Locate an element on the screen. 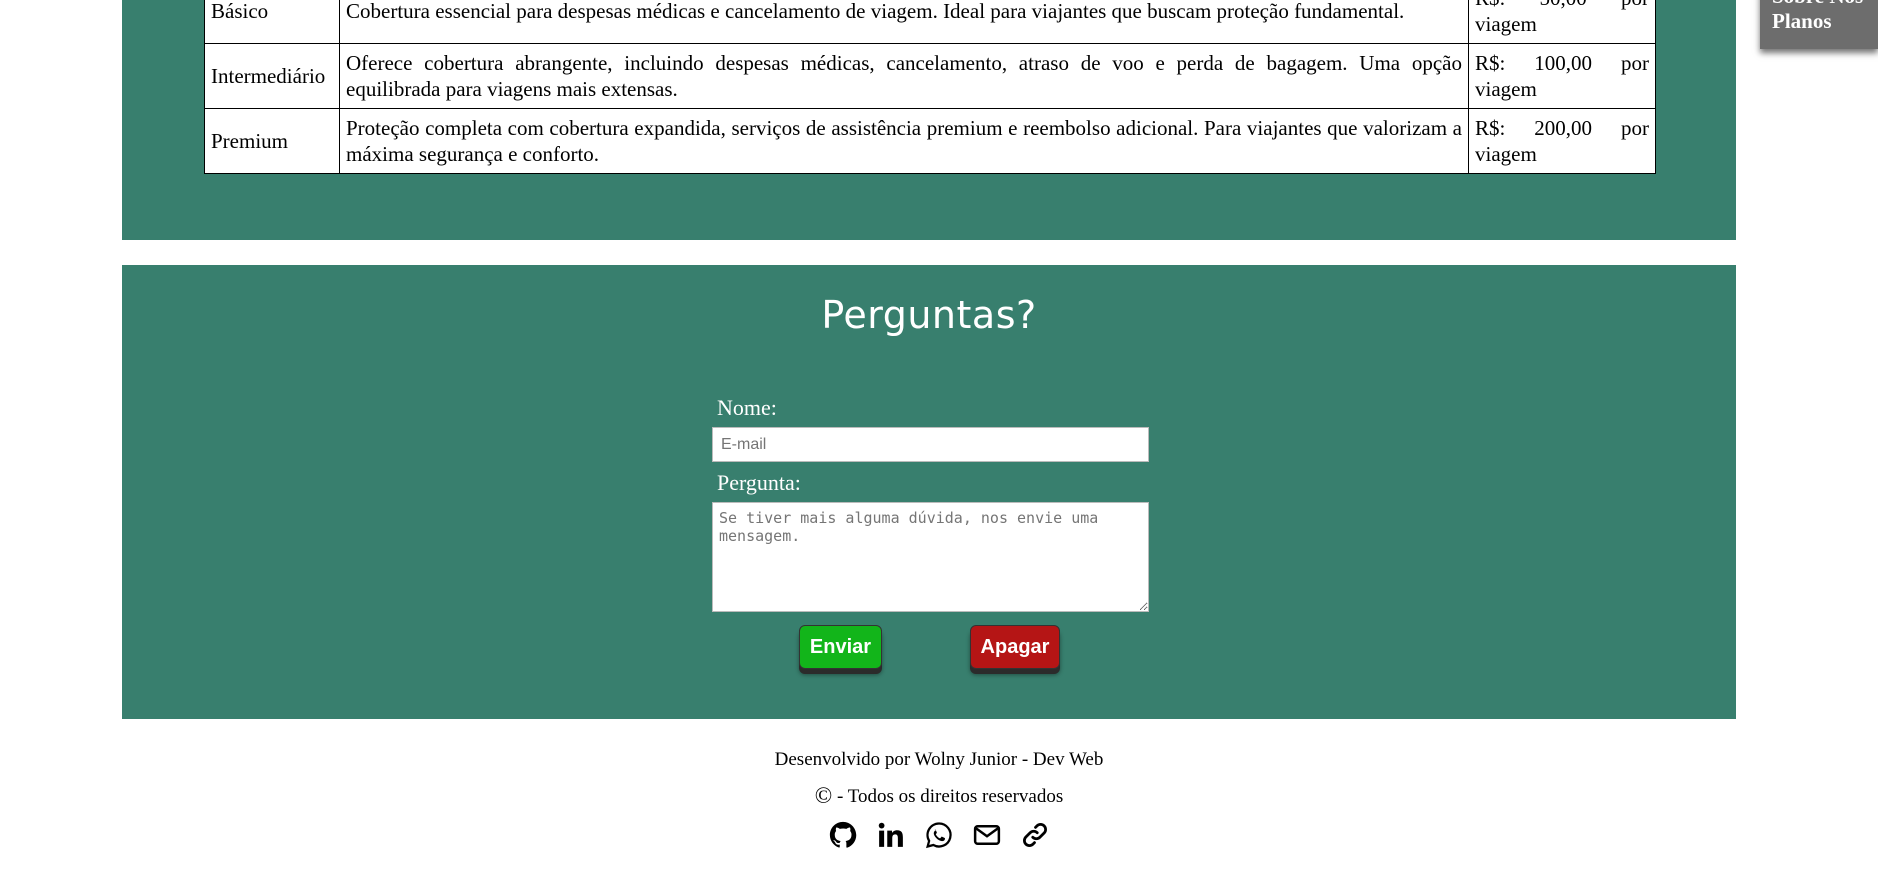 Image resolution: width=1878 pixels, height=872 pixels. side-menu: Sobre Nós Planos is located at coordinates (1819, 24).